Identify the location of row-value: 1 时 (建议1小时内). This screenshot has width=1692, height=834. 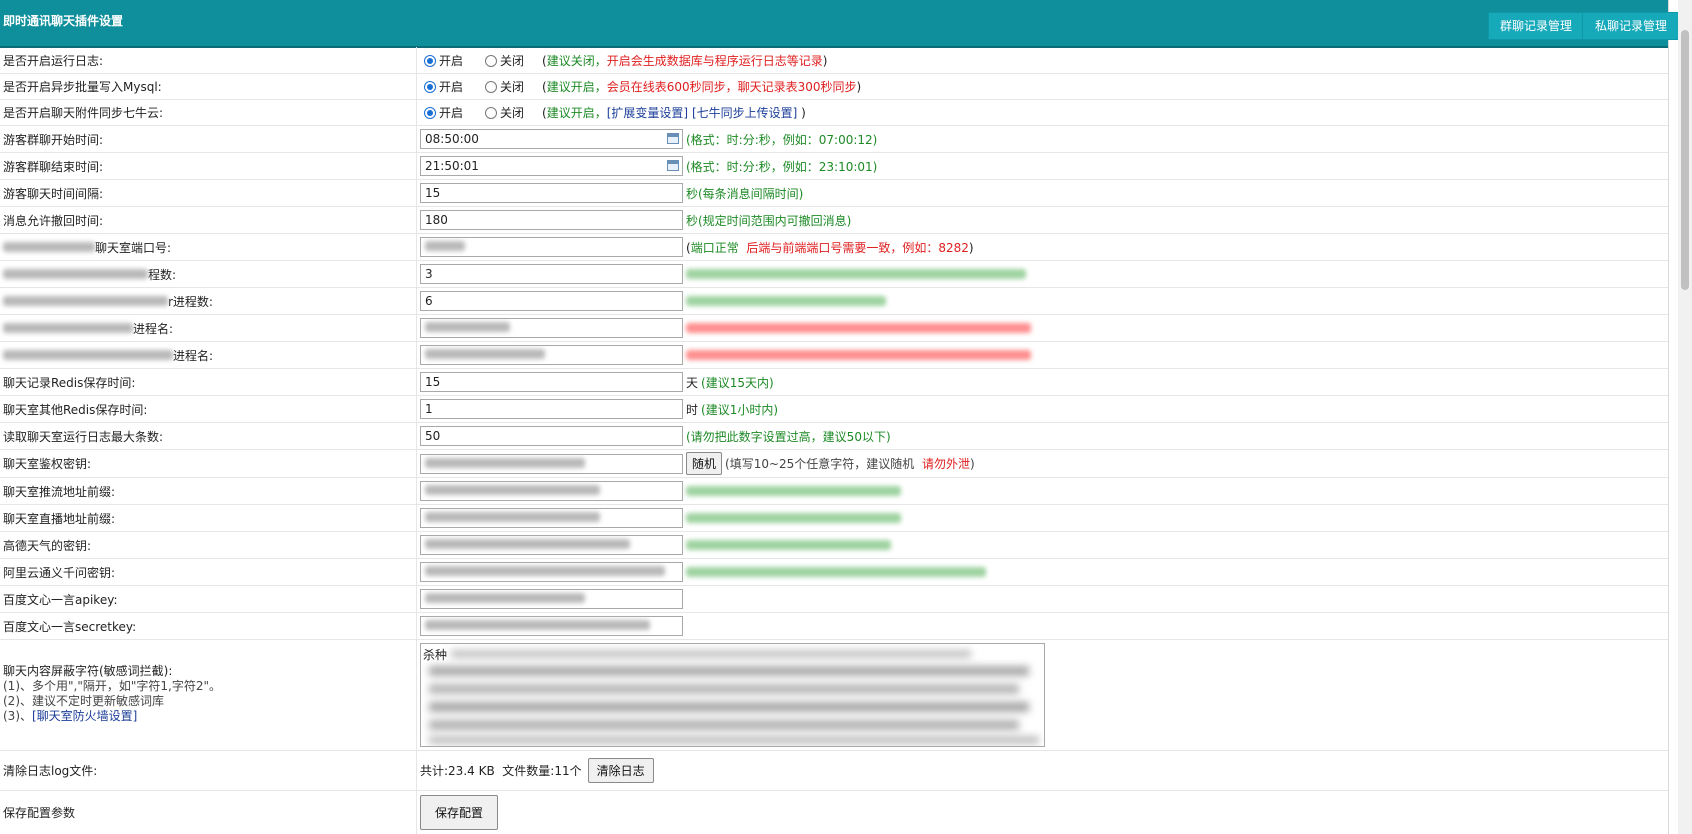
(599, 409).